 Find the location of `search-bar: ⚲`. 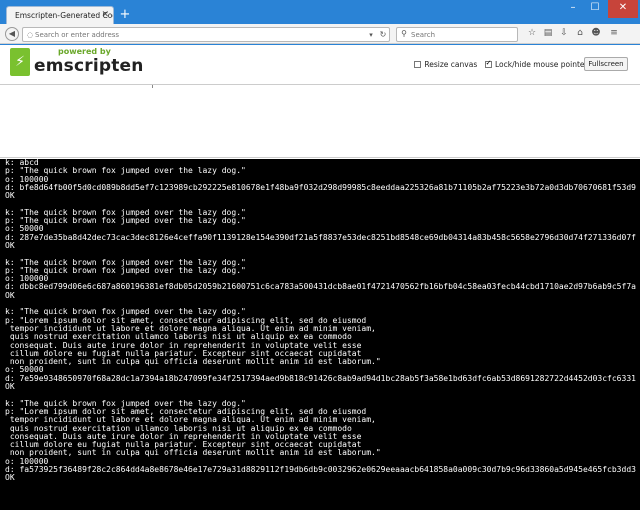

search-bar: ⚲ is located at coordinates (457, 34).